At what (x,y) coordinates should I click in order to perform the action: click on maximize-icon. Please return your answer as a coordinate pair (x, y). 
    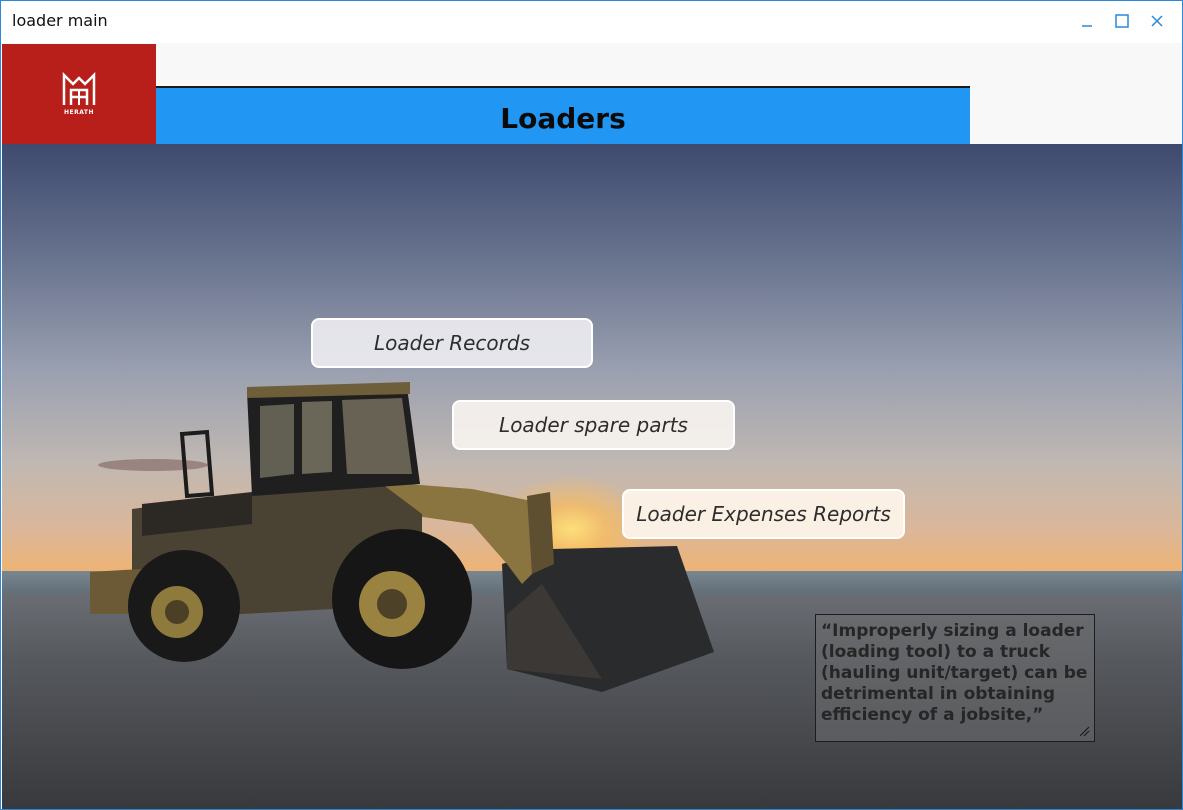
    Looking at the image, I should click on (1122, 21).